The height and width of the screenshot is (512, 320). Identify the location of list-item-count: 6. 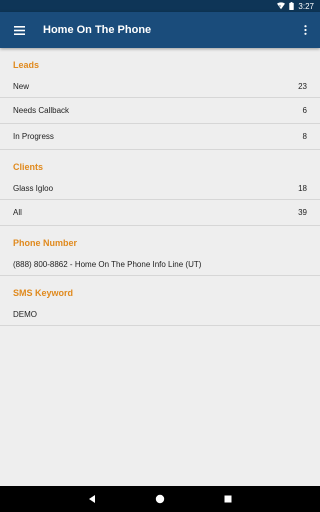
(304, 110).